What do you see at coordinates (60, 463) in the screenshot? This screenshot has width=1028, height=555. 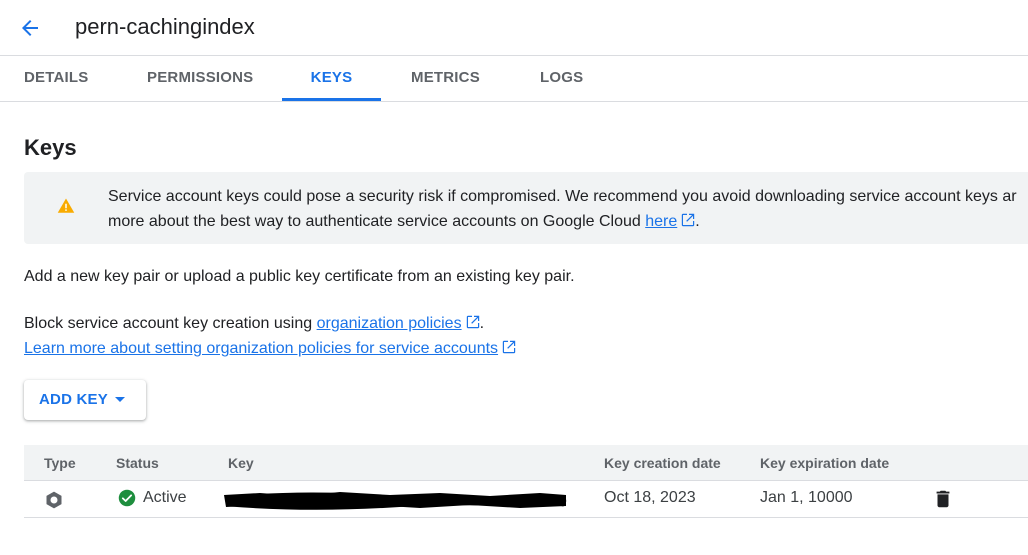 I see `column-header-type: Type` at bounding box center [60, 463].